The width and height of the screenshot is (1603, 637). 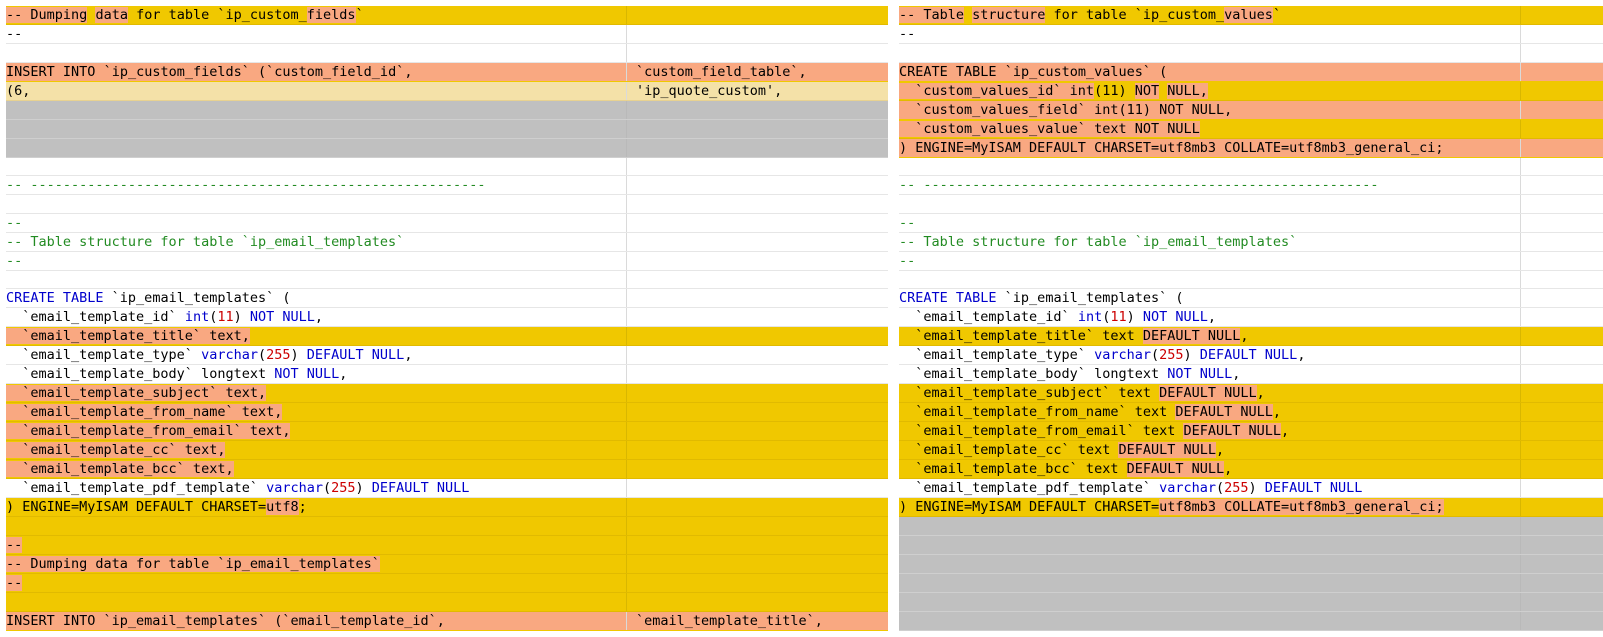 I want to click on code-token: ;, so click(x=302, y=507).